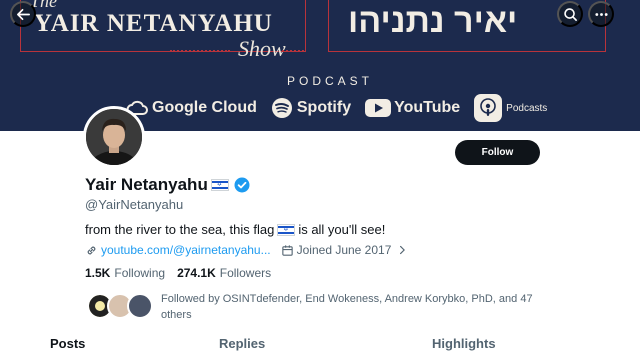 This screenshot has width=640, height=353. I want to click on platform-label: Google Cloud, so click(204, 107).